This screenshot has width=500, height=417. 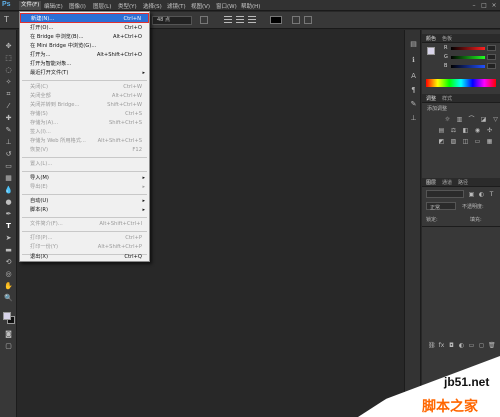 What do you see at coordinates (296, 20) in the screenshot?
I see `warp-text-icon` at bounding box center [296, 20].